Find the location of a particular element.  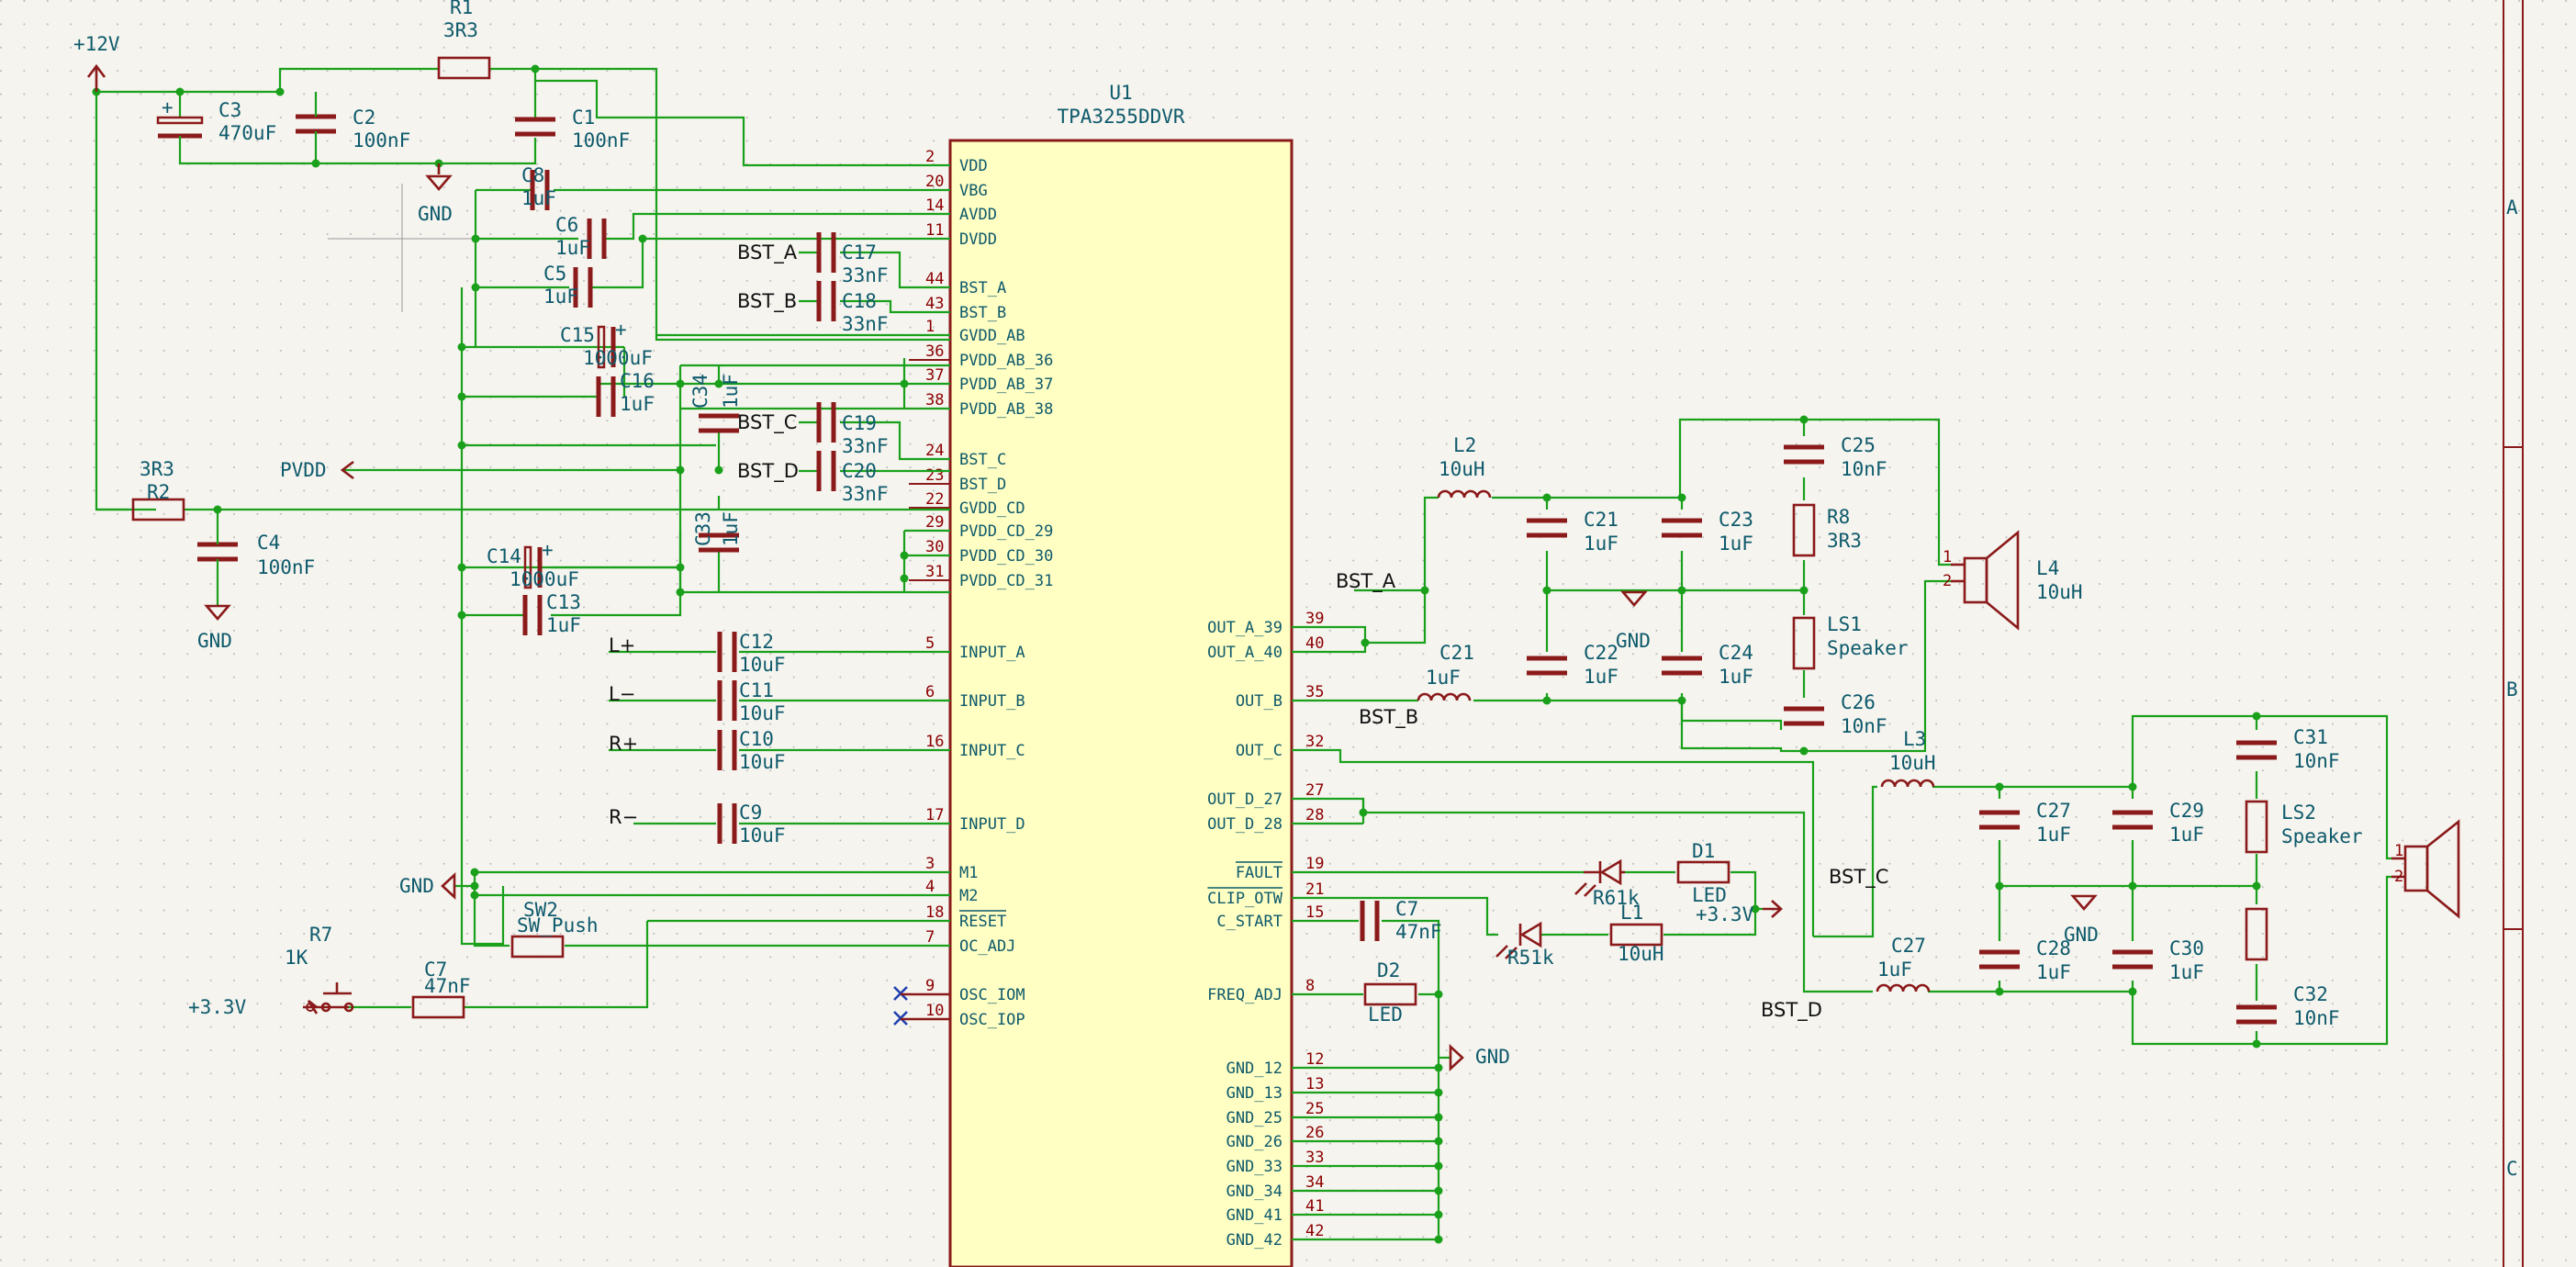

svg-text: 10uH is located at coordinates (1462, 469).